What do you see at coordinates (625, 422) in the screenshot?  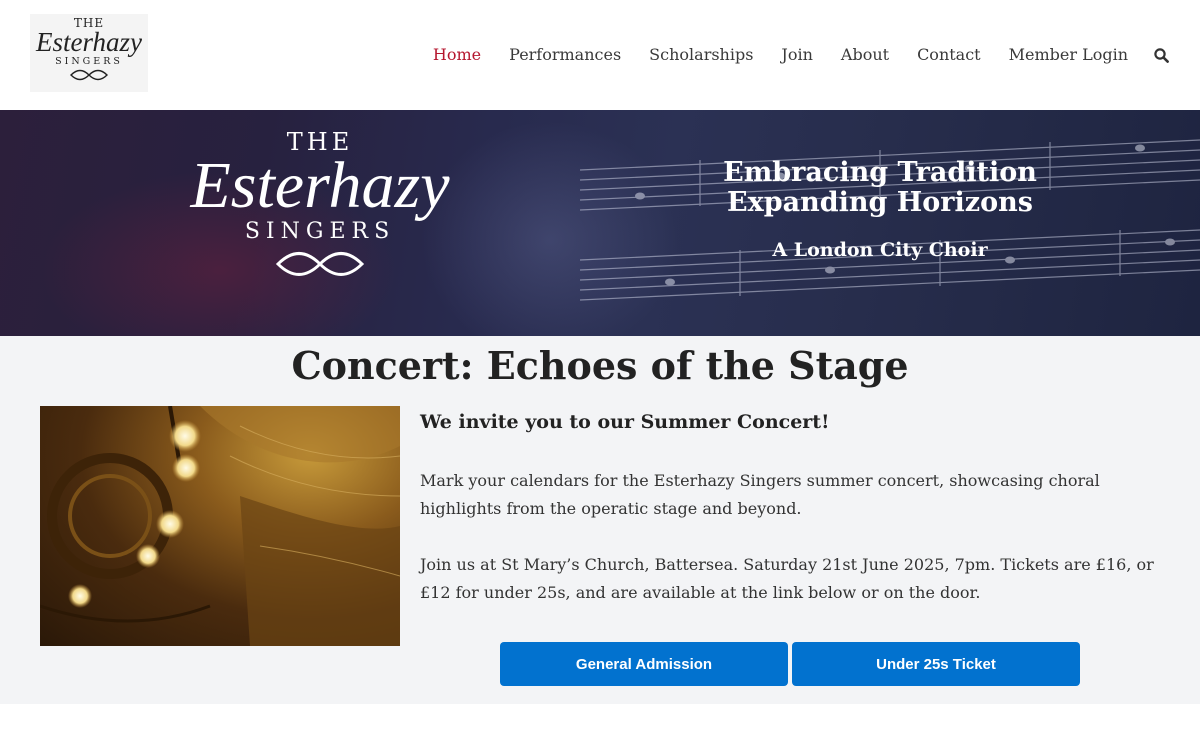 I see `concert-invite-heading: We invite you to our Summer Concert!` at bounding box center [625, 422].